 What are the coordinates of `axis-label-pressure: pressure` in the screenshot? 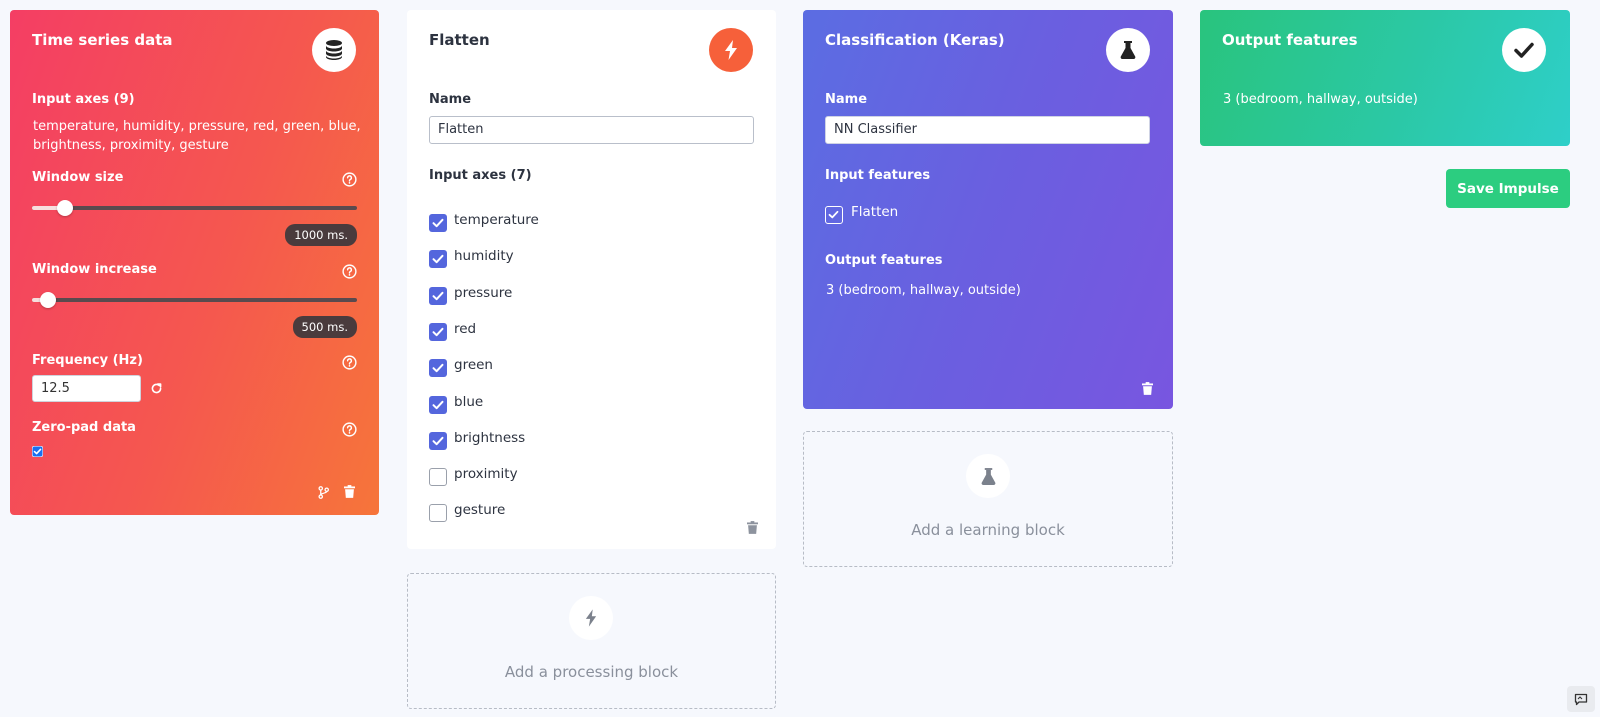 It's located at (483, 292).